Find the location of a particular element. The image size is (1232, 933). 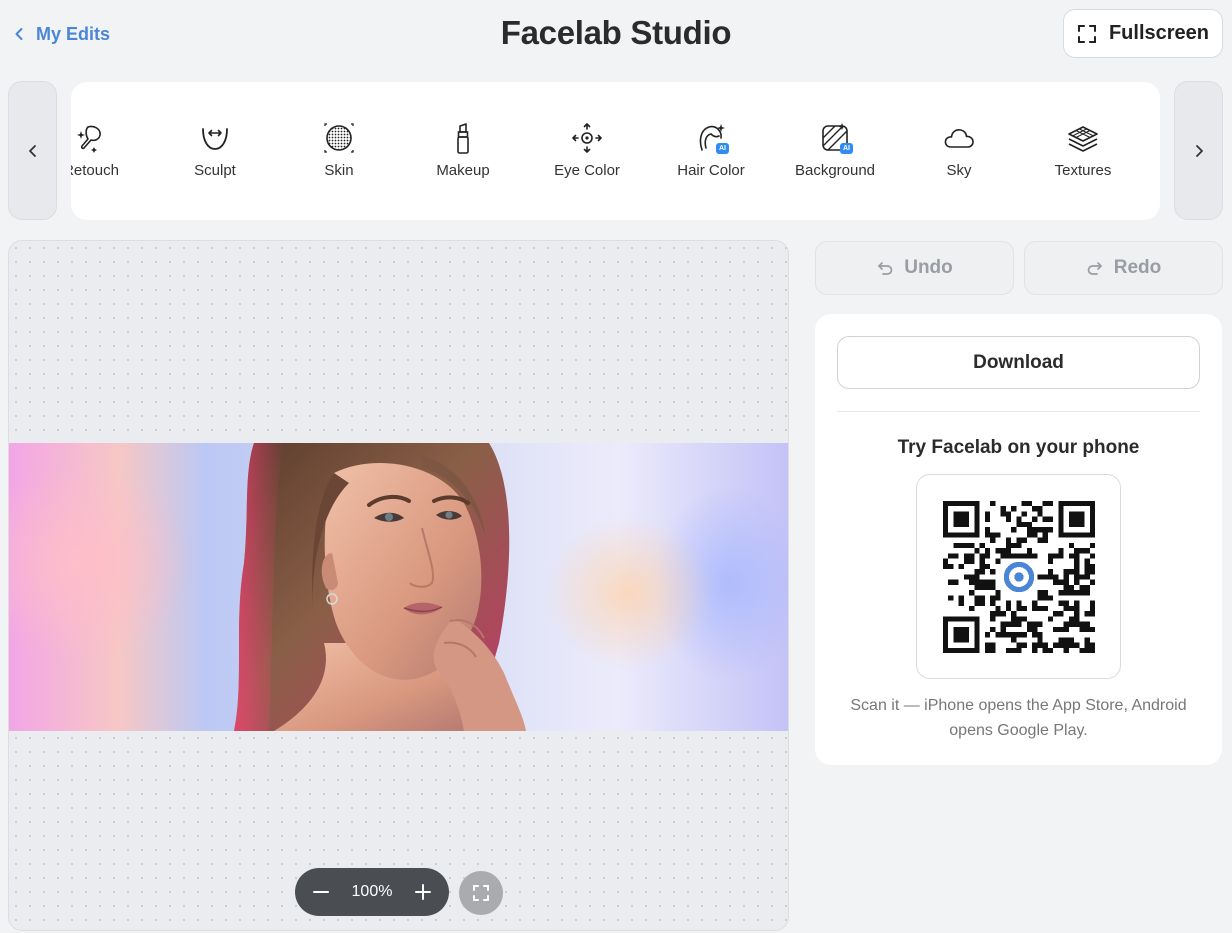

redo-button: Redo is located at coordinates (1123, 268).